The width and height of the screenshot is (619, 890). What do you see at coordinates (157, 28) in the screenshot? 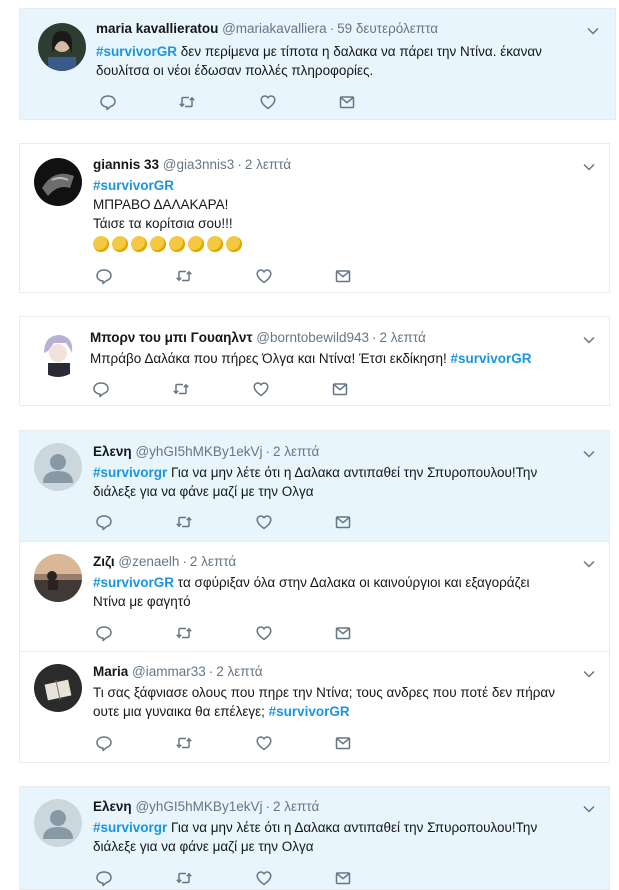
I see `display-name: maria kavallieratou` at bounding box center [157, 28].